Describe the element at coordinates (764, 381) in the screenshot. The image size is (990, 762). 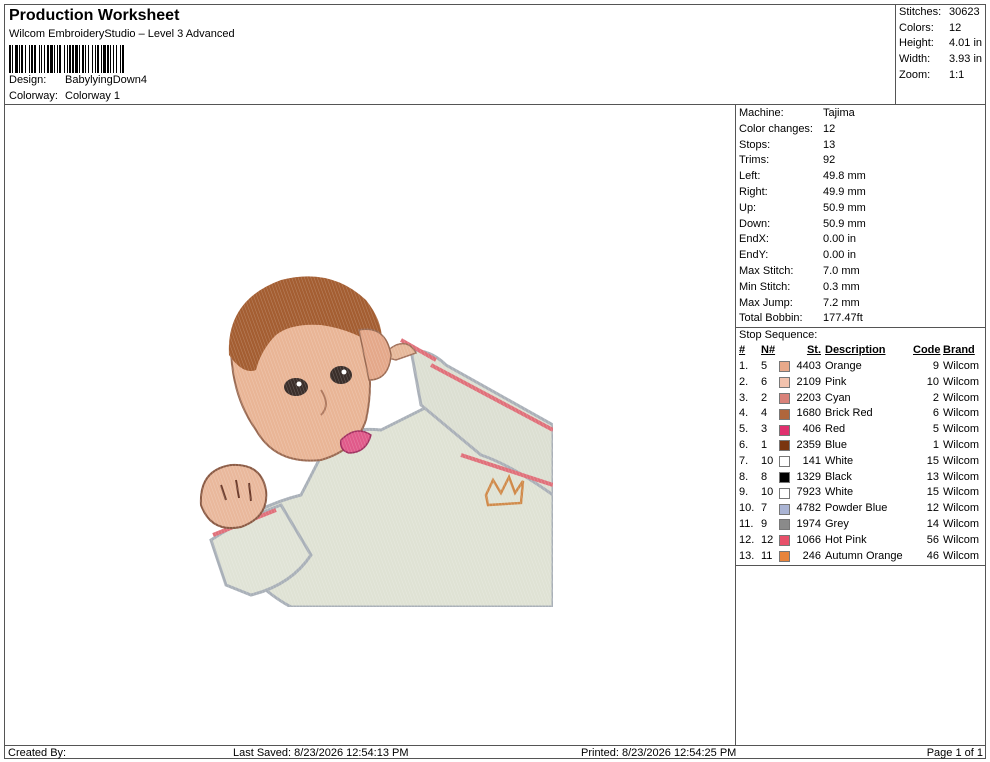
I see `row-needle: 6` at that location.